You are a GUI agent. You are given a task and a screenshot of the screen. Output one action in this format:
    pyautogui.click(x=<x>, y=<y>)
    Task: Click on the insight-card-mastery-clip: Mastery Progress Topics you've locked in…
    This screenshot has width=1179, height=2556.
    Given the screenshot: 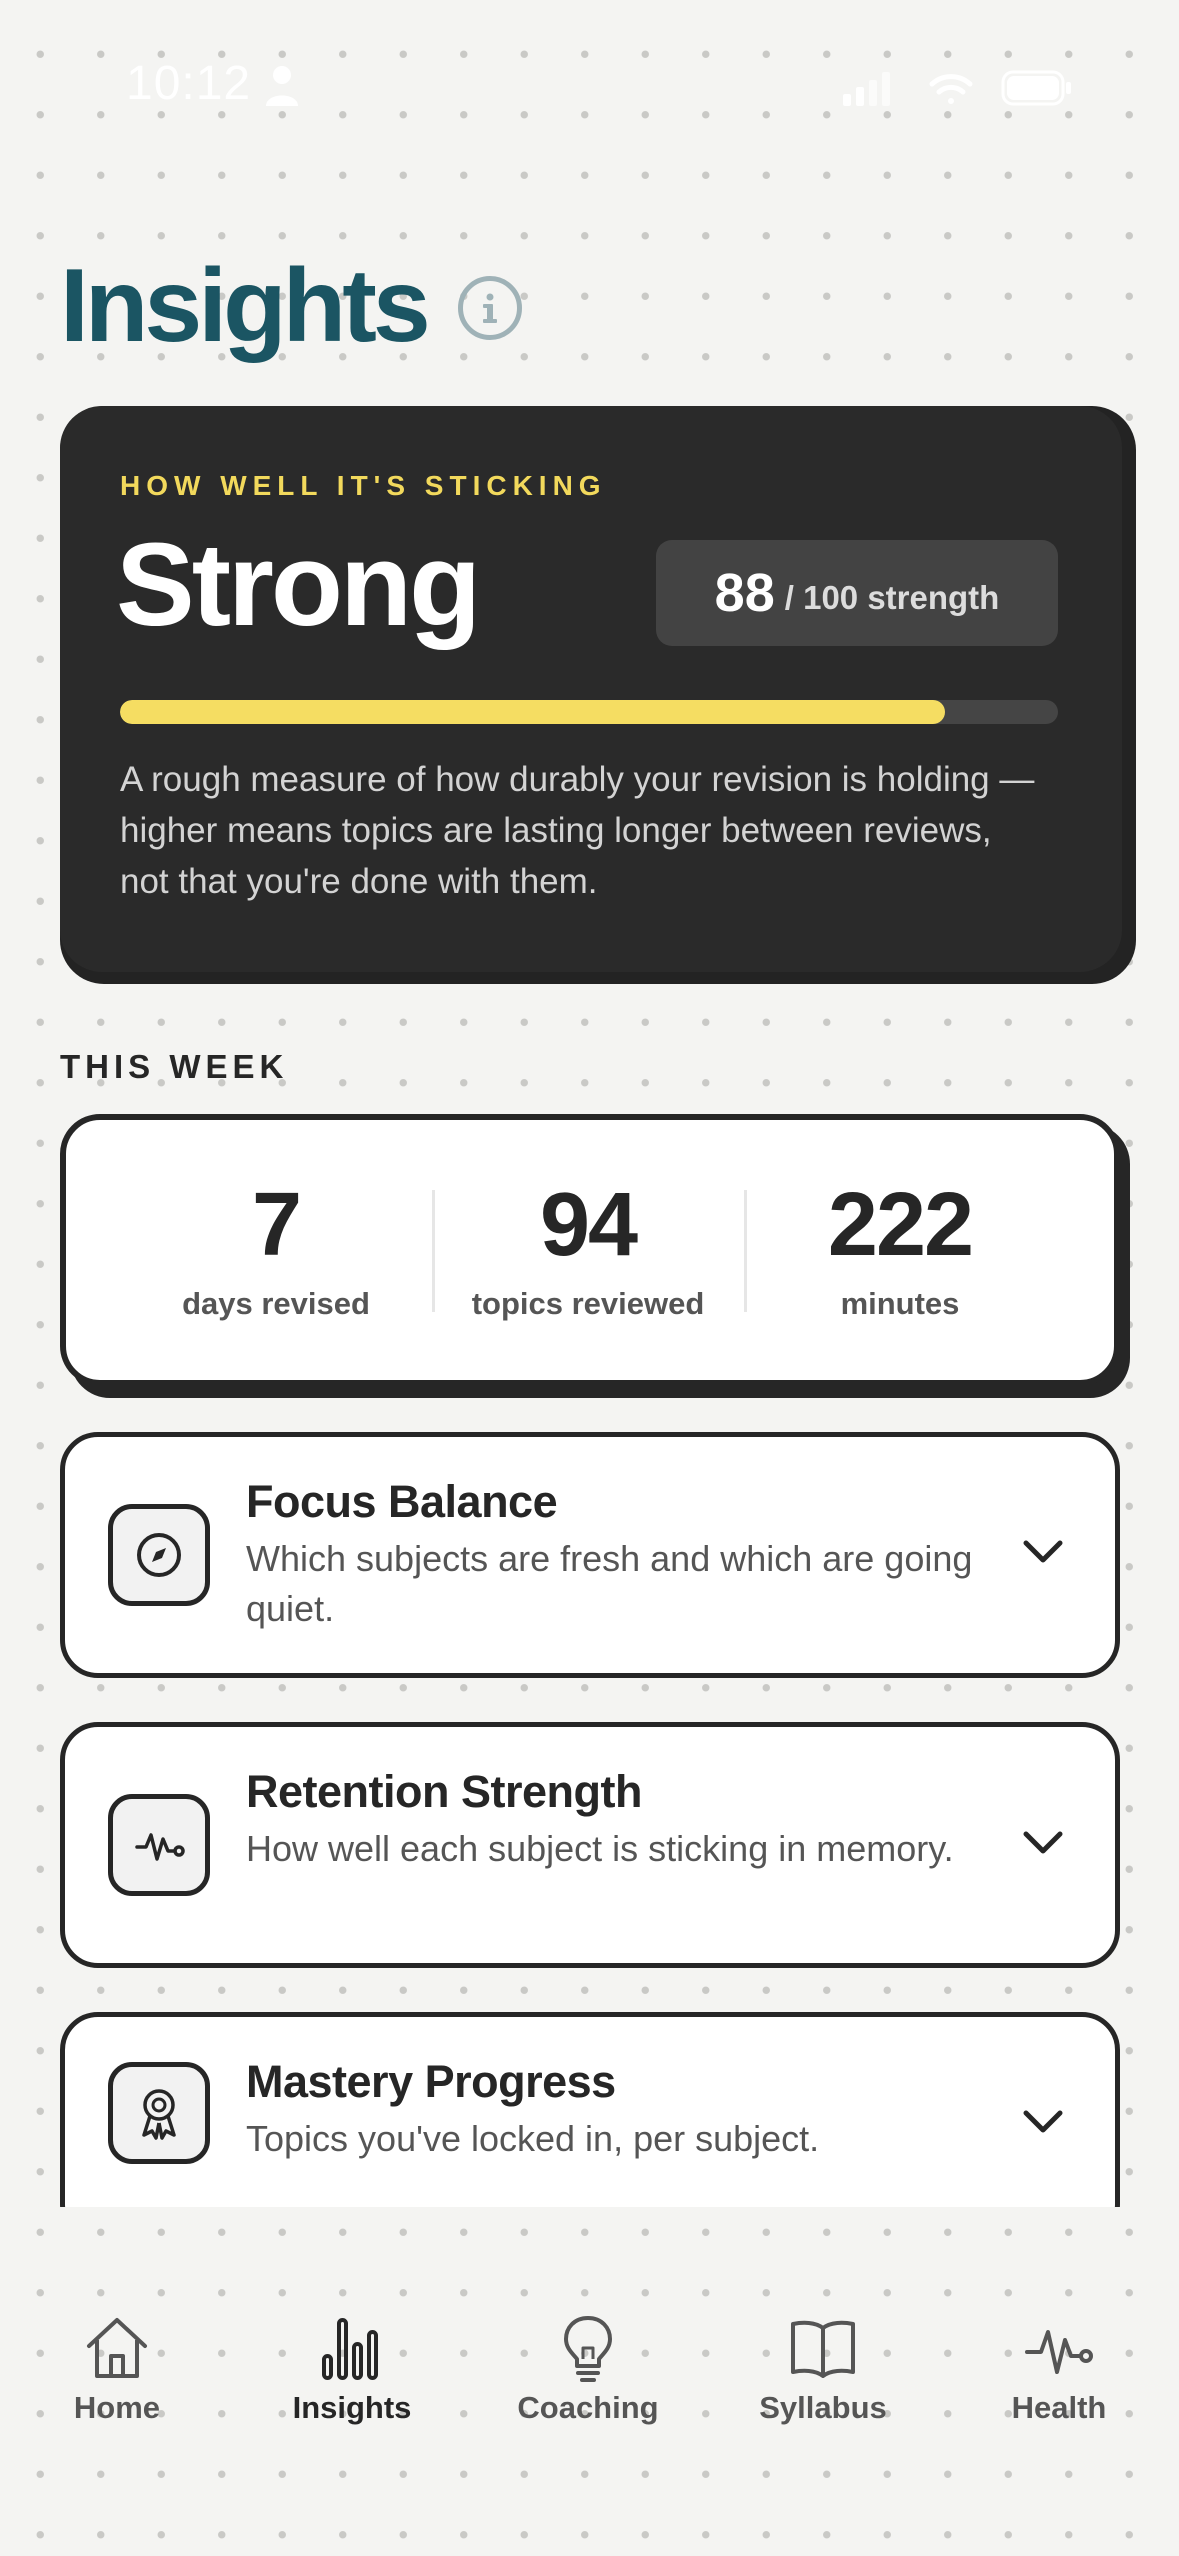 What is the action you would take?
    pyautogui.click(x=589, y=2109)
    